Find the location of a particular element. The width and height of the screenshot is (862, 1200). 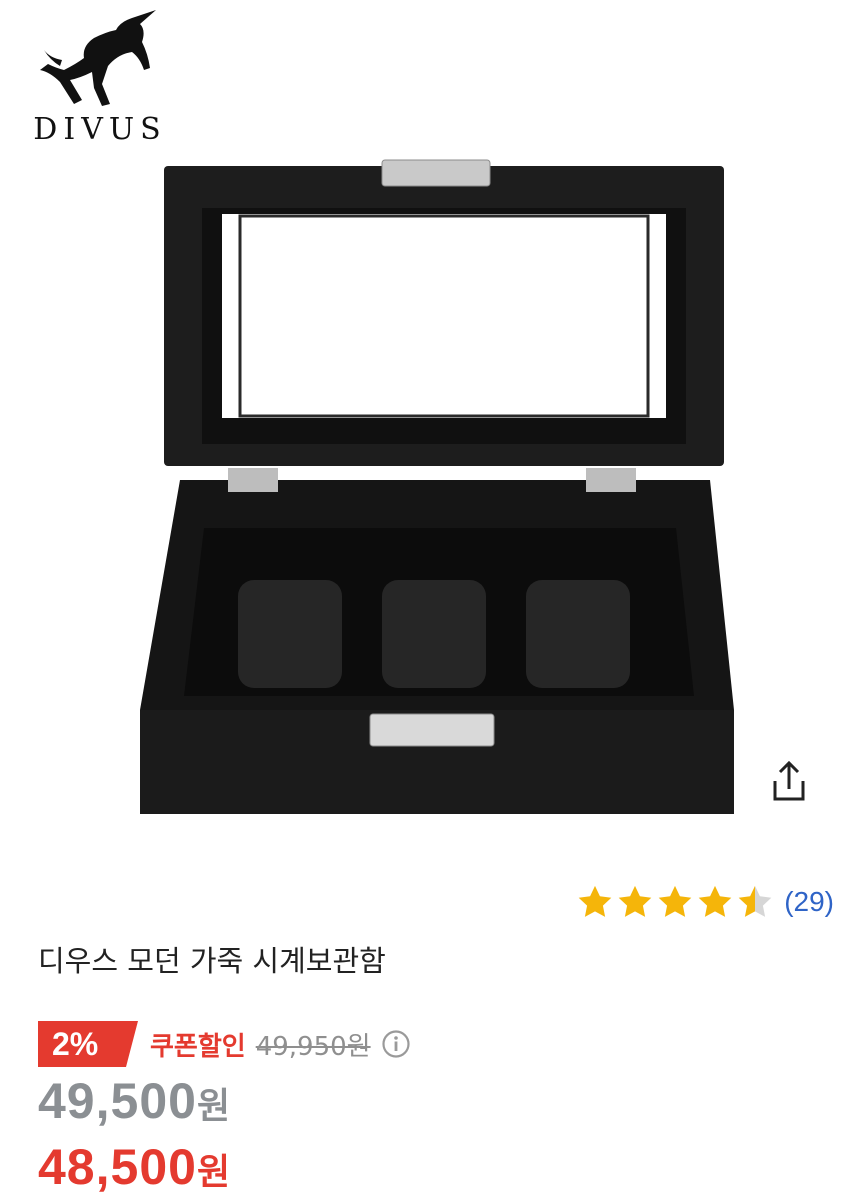

star-half-icon is located at coordinates (755, 901).